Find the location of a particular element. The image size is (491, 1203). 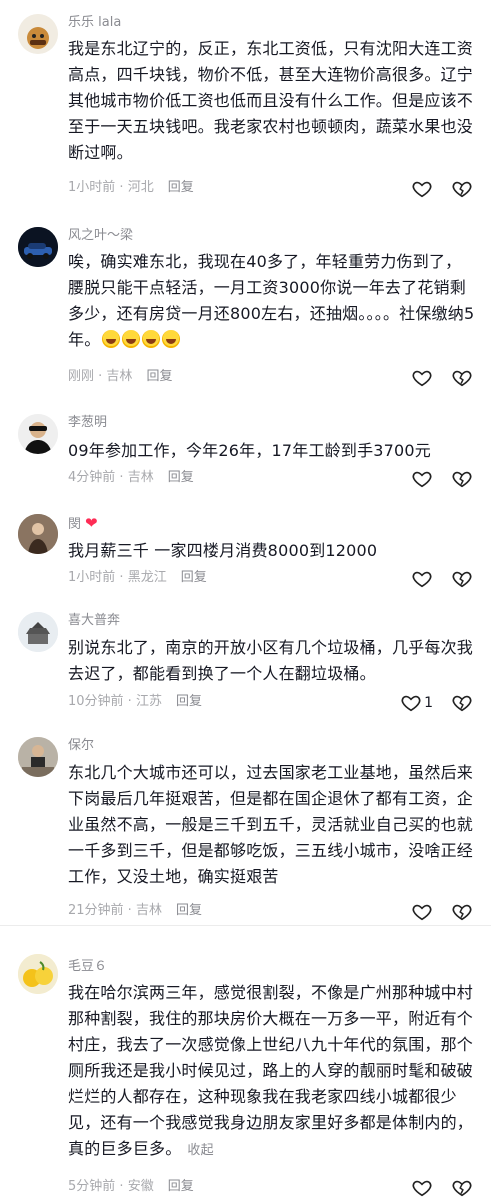

like-button: 1 is located at coordinates (416, 703).